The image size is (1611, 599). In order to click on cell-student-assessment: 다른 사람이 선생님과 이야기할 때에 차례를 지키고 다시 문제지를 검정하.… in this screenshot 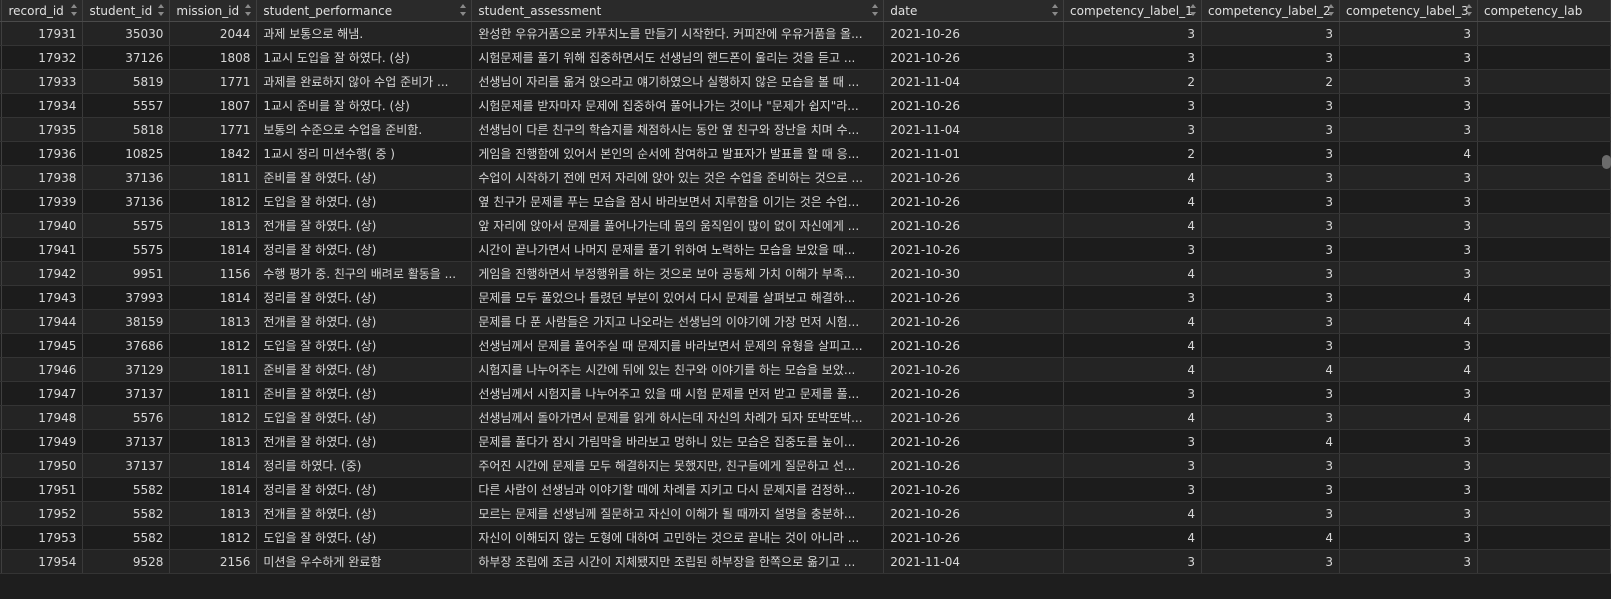, I will do `click(678, 489)`.